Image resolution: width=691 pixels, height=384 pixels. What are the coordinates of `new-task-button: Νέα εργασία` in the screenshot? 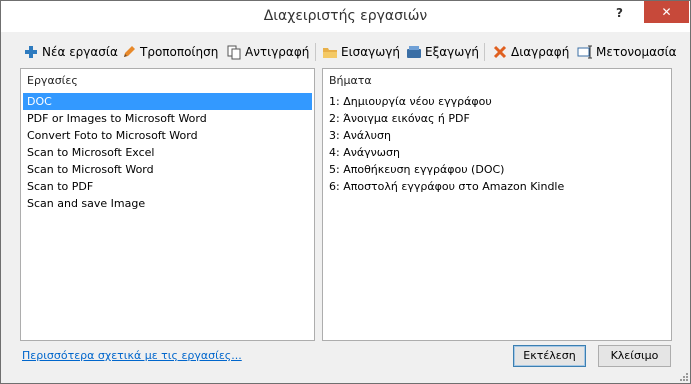 It's located at (70, 52).